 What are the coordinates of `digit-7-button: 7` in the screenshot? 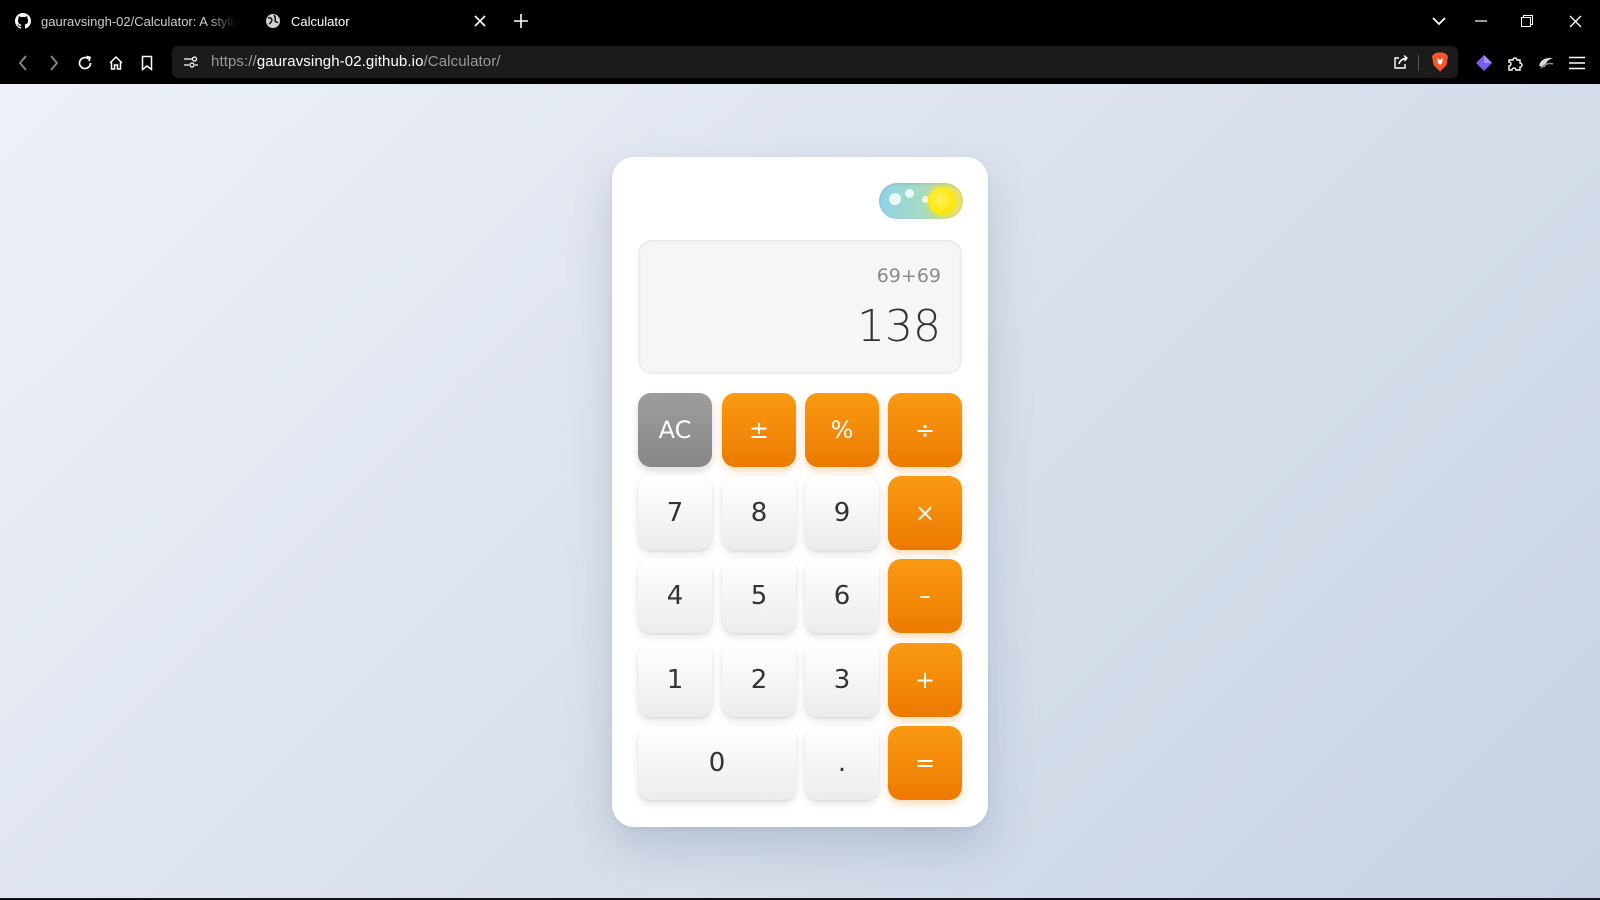 It's located at (675, 513).